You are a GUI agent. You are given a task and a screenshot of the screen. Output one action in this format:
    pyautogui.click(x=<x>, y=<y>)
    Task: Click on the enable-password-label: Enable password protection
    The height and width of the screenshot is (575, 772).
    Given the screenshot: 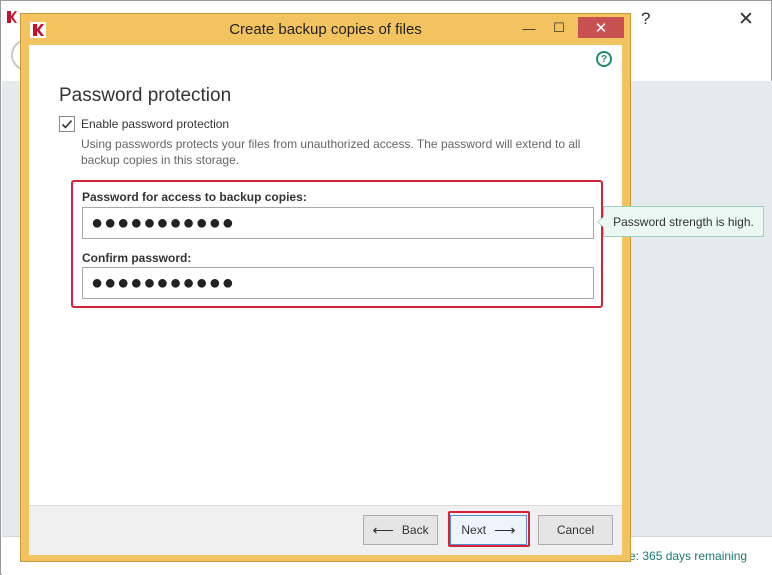 What is the action you would take?
    pyautogui.click(x=155, y=124)
    